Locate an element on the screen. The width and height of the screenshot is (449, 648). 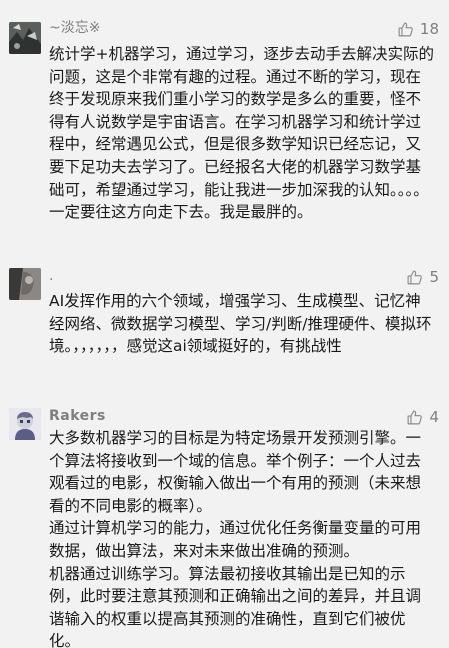
like-button: 4 is located at coordinates (422, 417).